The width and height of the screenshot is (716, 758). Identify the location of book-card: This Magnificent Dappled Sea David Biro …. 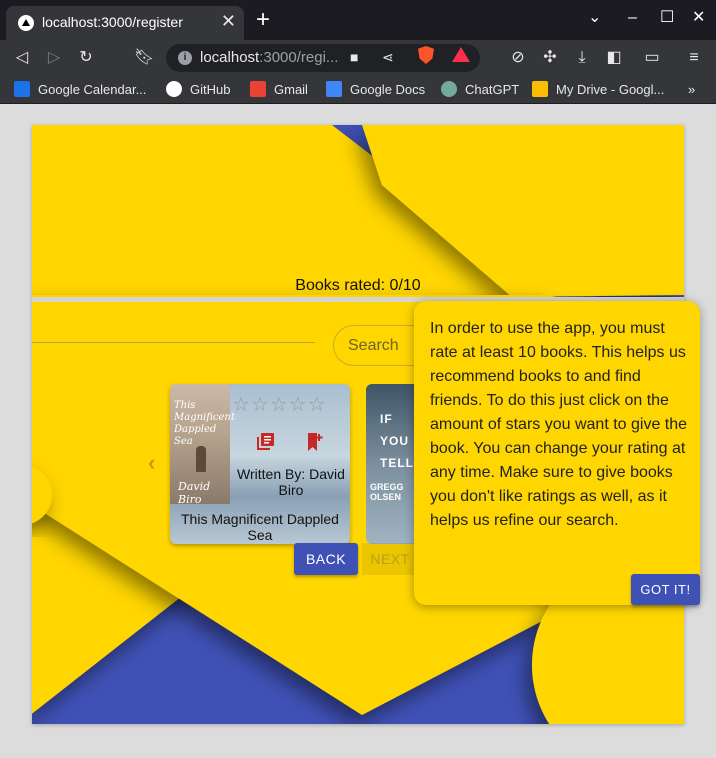
(260, 464).